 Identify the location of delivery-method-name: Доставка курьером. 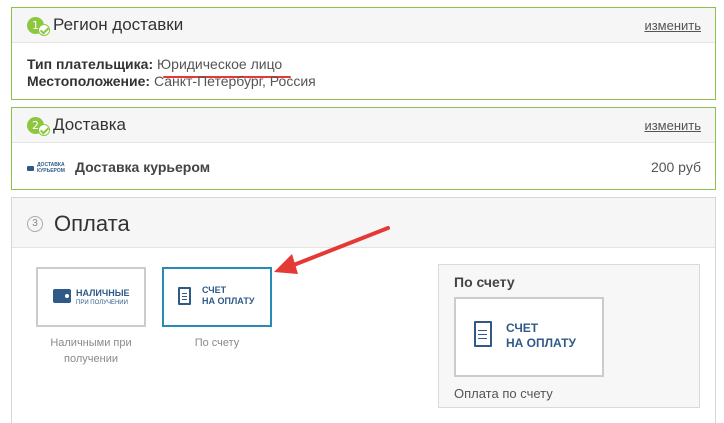
(143, 167).